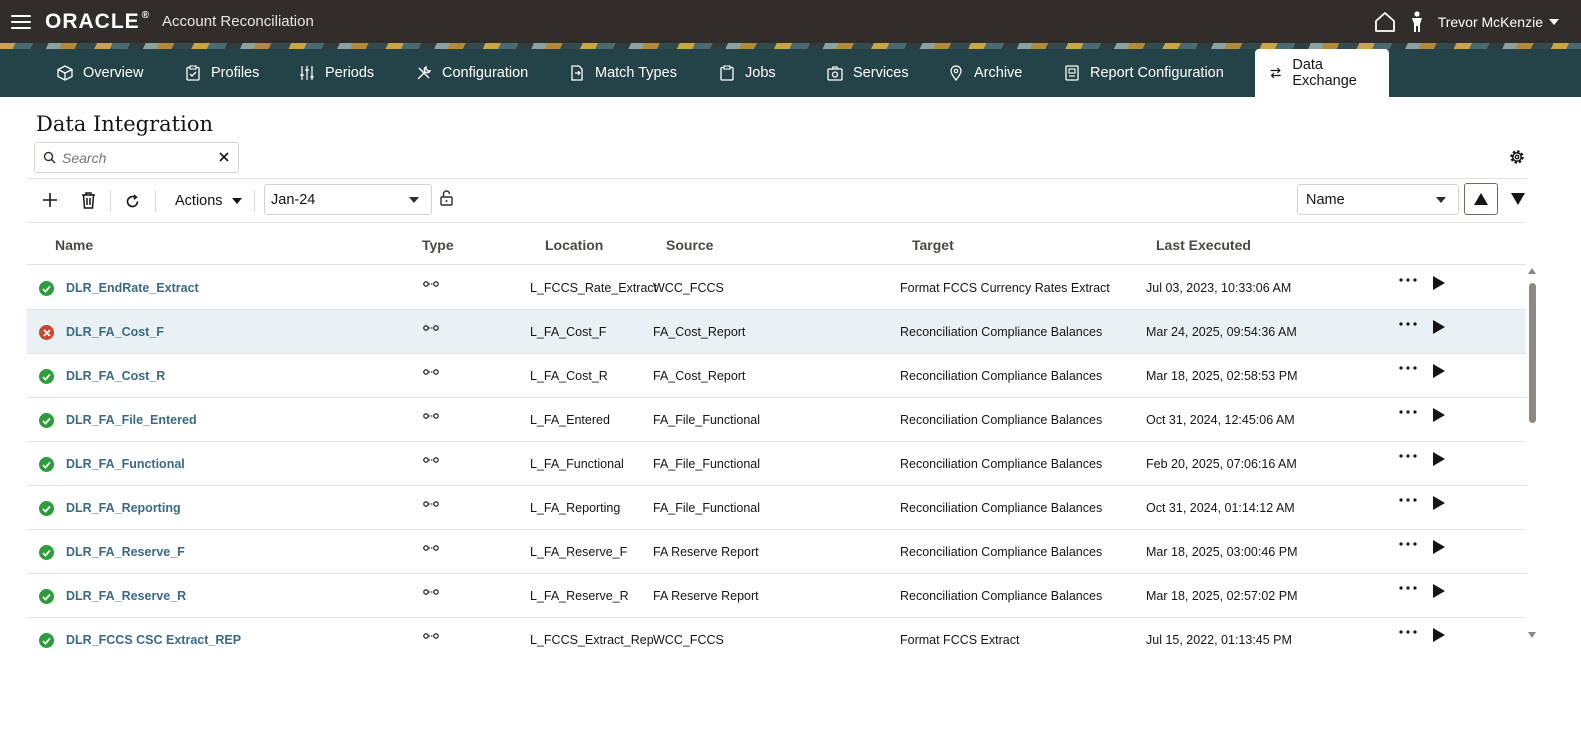 This screenshot has height=733, width=1581. Describe the element at coordinates (623, 73) in the screenshot. I see `nav-item-match-types: Match Types` at that location.